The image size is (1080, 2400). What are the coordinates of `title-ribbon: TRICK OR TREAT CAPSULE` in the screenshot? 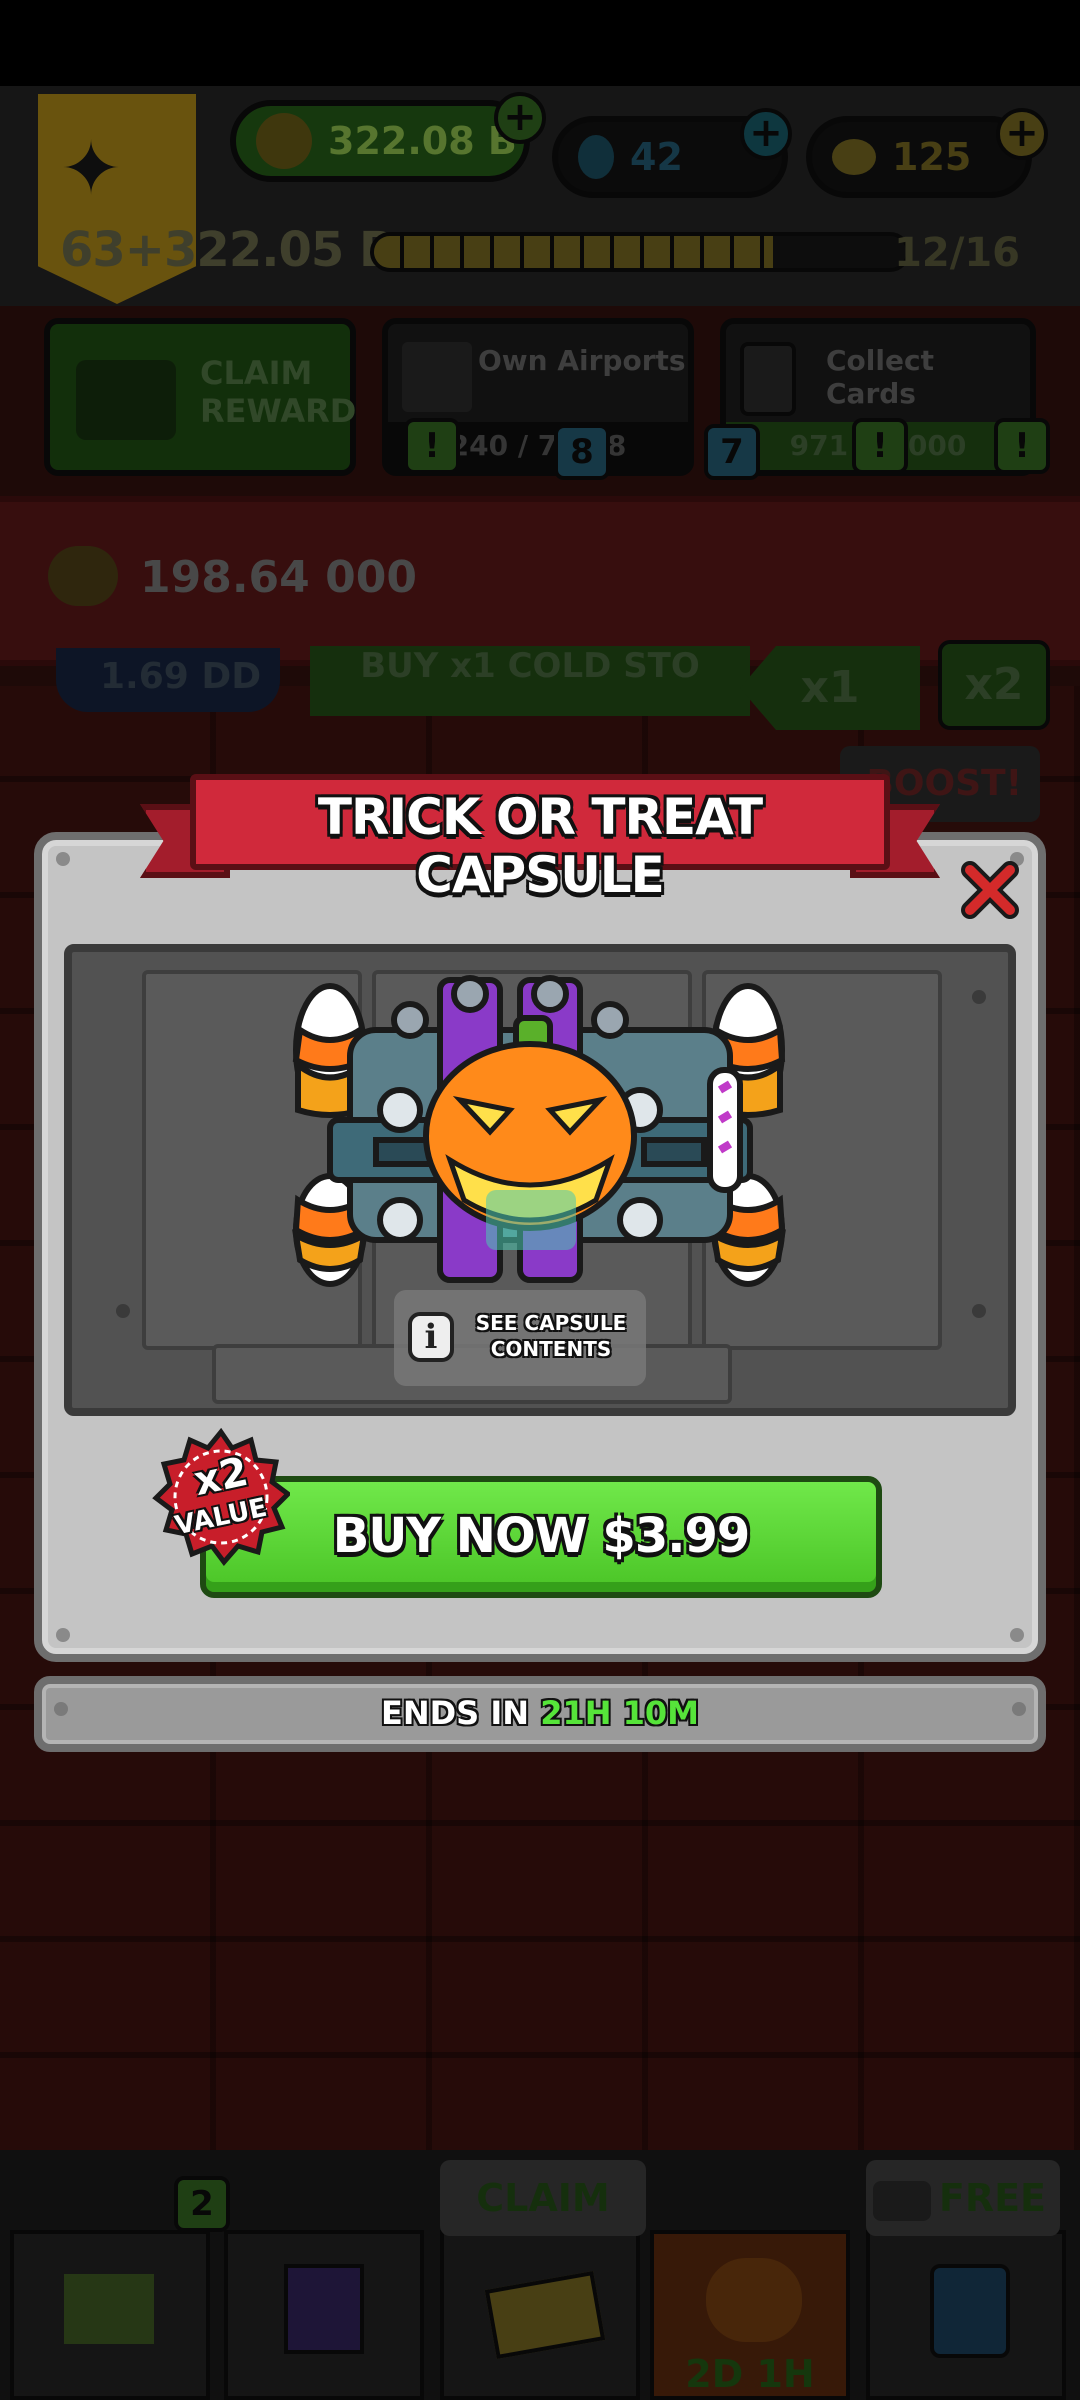 It's located at (540, 839).